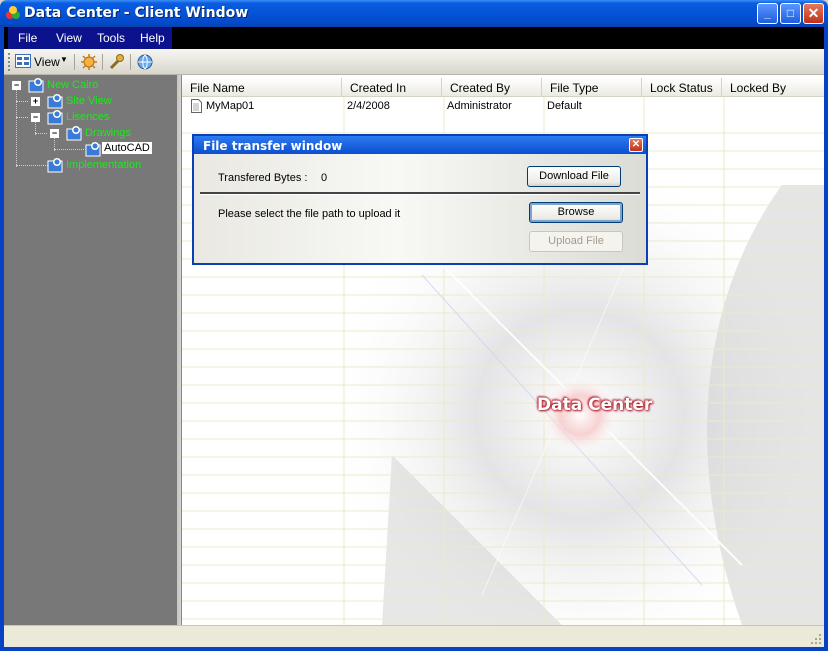 Image resolution: width=828 pixels, height=651 pixels. I want to click on status-bar, so click(414, 636).